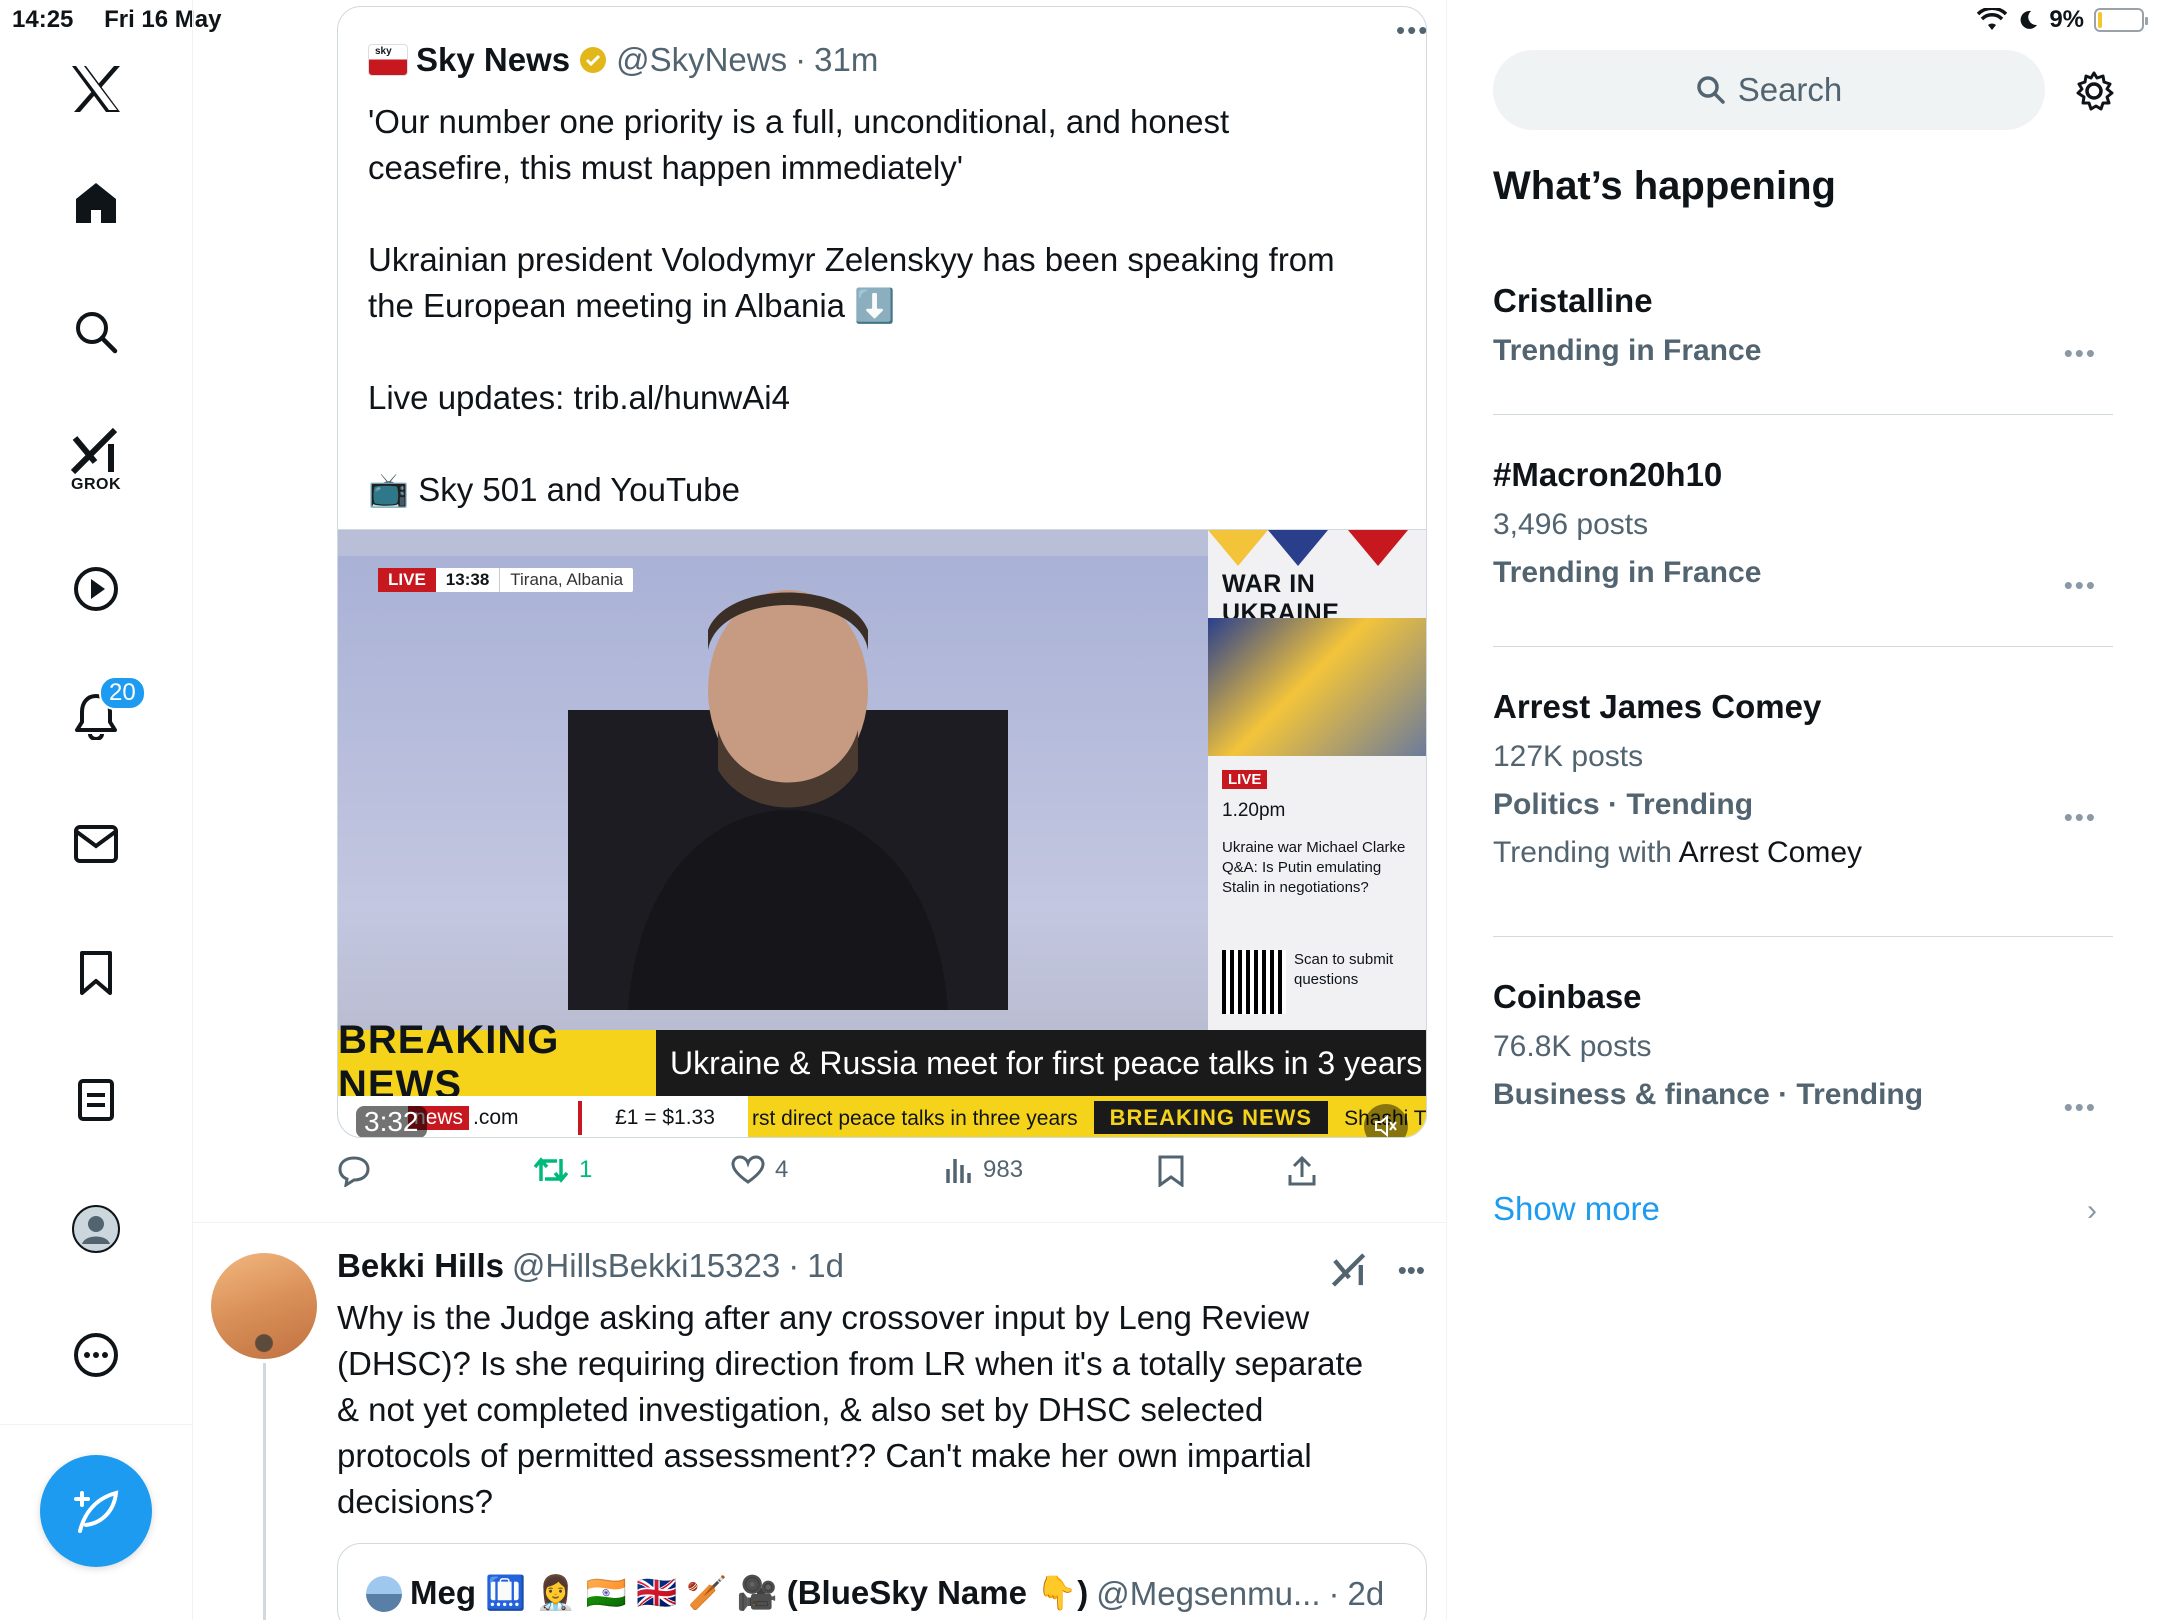 Image resolution: width=2160 pixels, height=1620 pixels. I want to click on lists-icon, so click(96, 1100).